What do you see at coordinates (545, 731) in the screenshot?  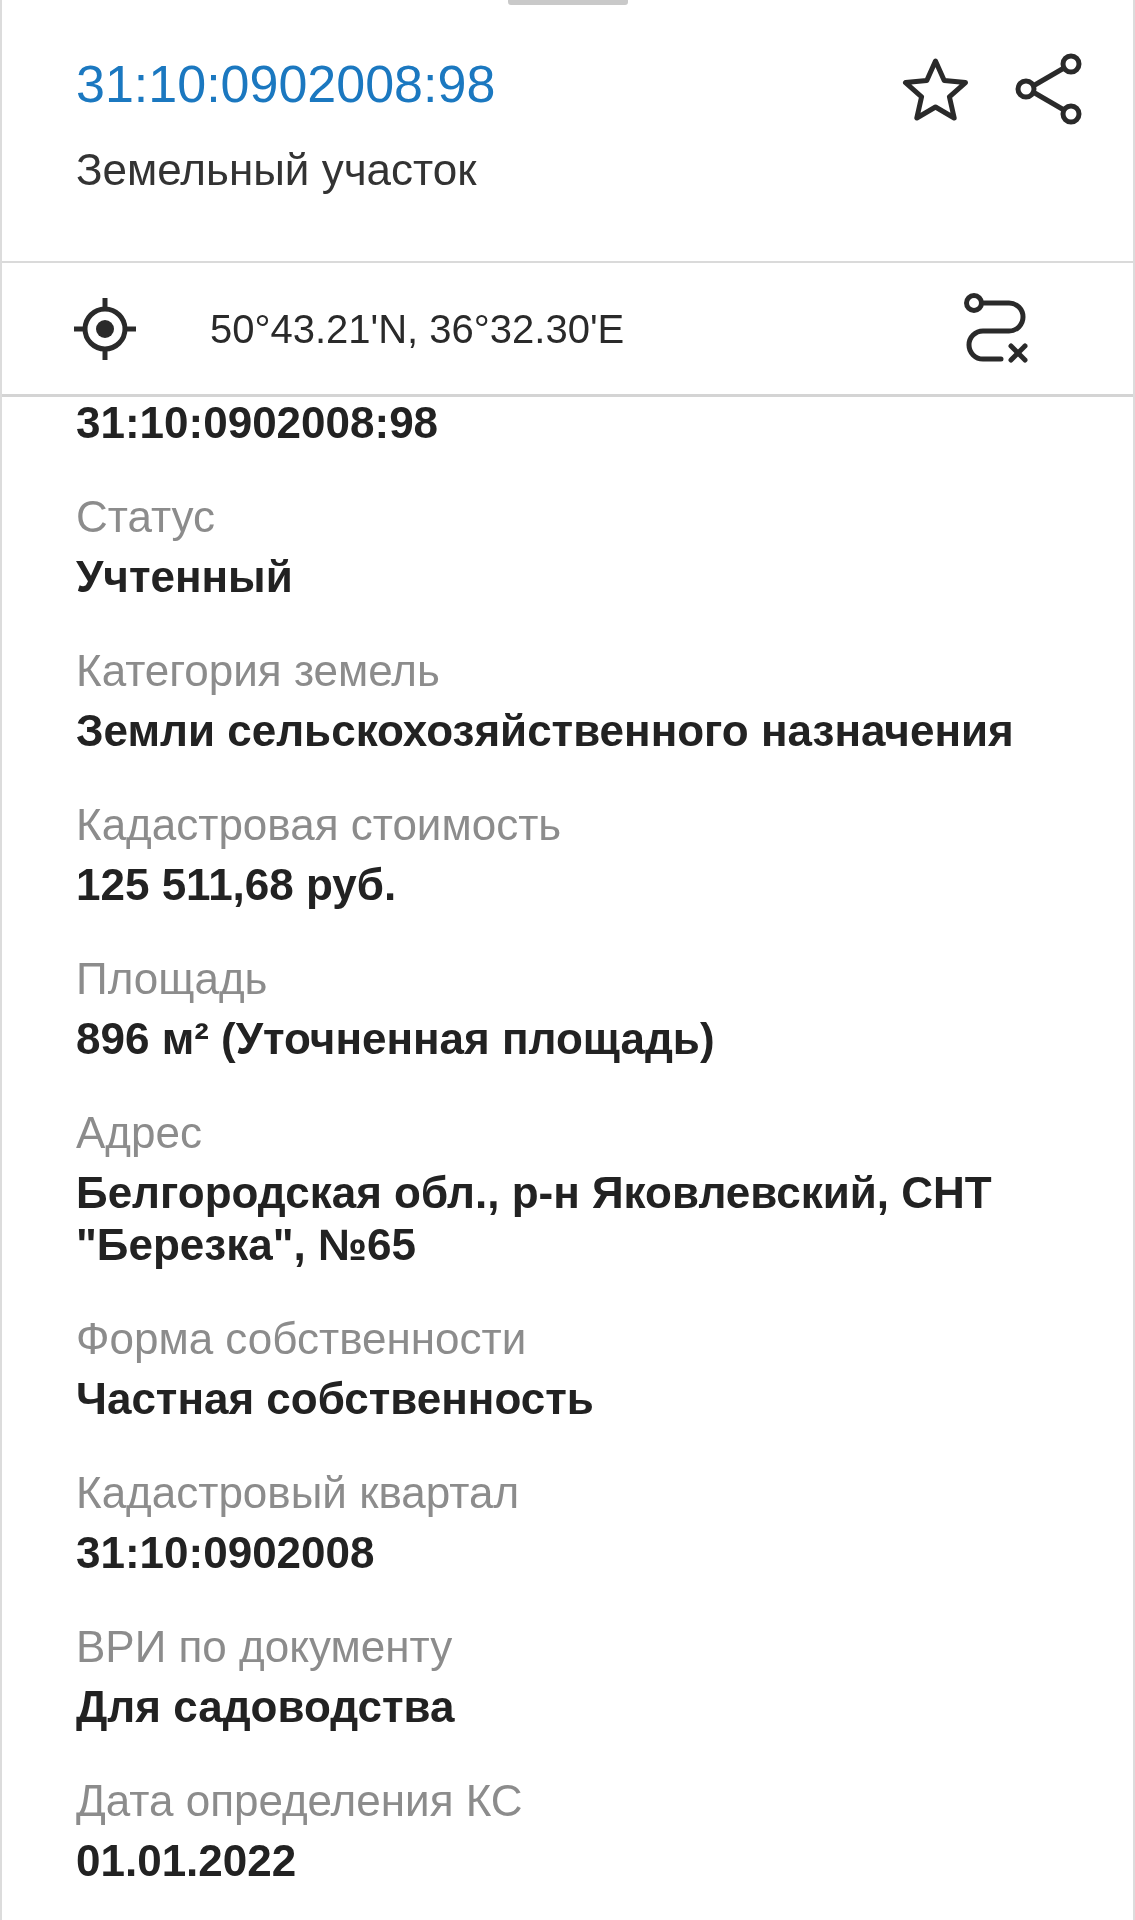 I see `field-value: Земли сельскохозяйственного назначения` at bounding box center [545, 731].